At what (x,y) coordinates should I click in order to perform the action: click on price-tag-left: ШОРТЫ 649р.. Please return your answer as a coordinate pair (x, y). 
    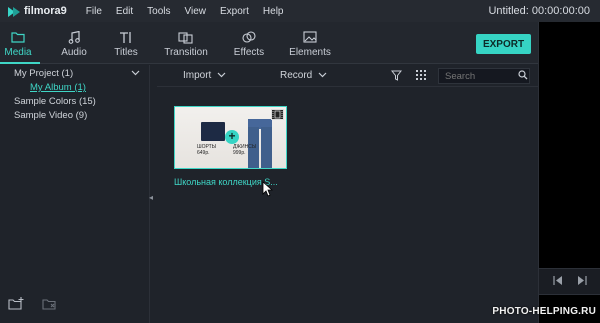
    Looking at the image, I should click on (207, 150).